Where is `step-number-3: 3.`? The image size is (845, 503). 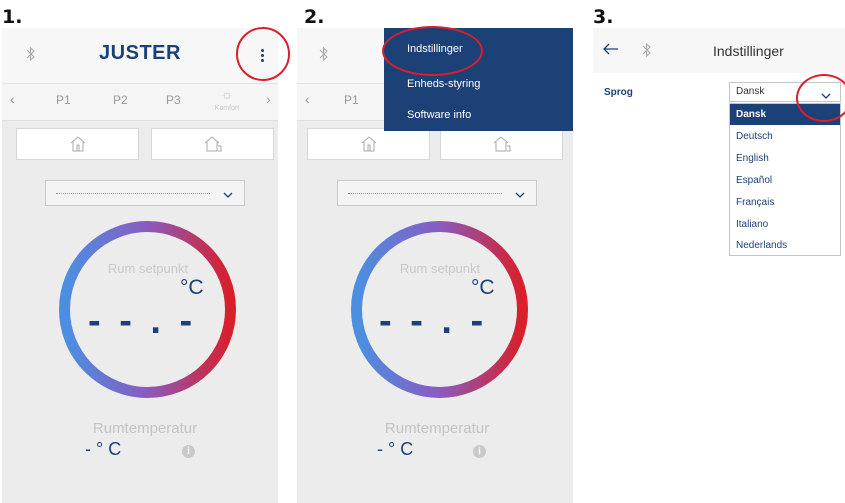
step-number-3: 3. is located at coordinates (603, 17).